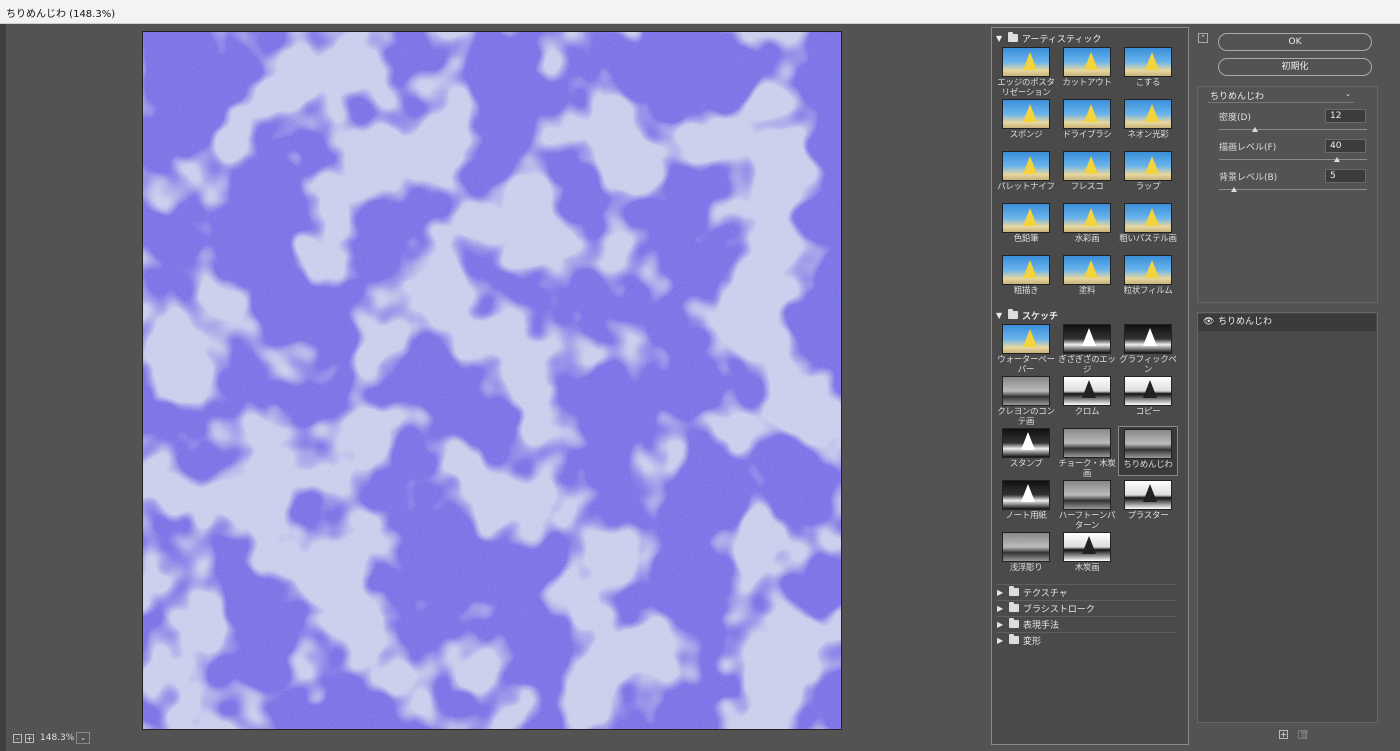 The image size is (1400, 751). I want to click on artistic-thumb: フレスコ, so click(1087, 174).